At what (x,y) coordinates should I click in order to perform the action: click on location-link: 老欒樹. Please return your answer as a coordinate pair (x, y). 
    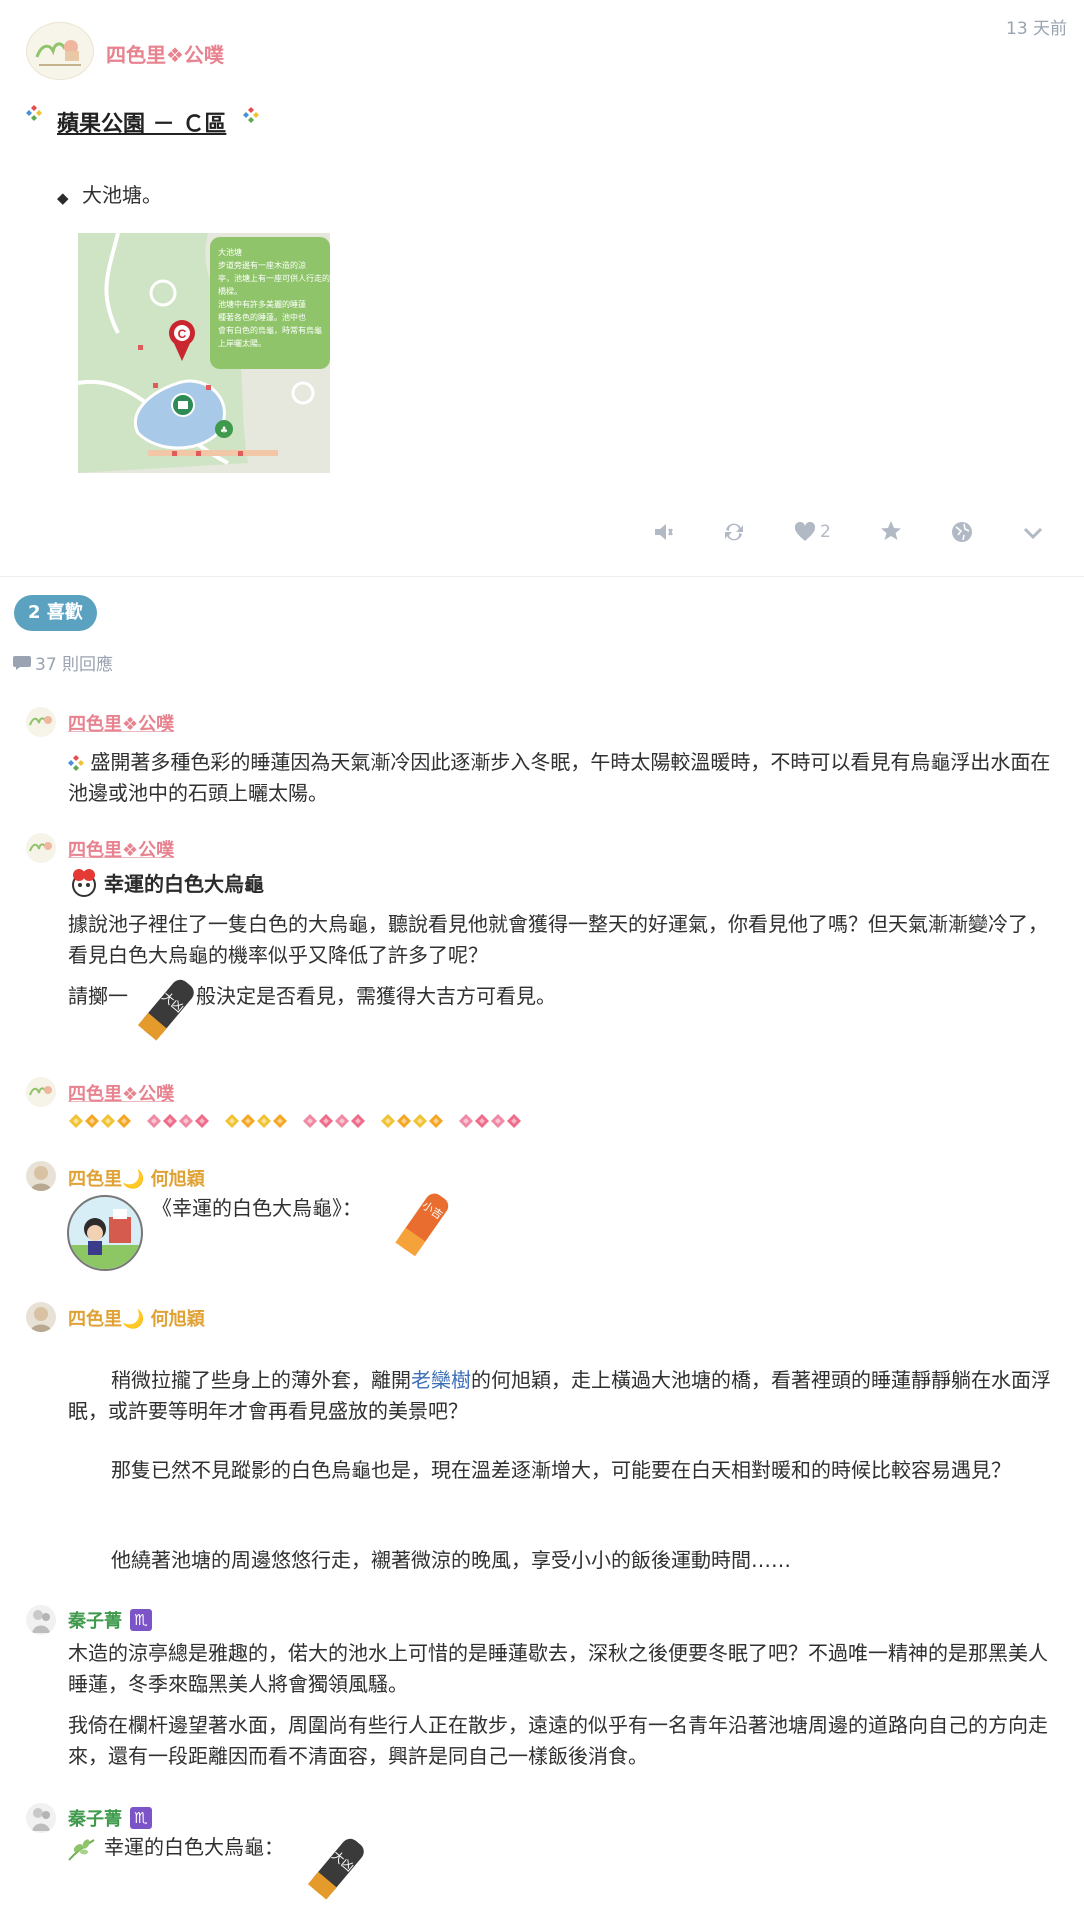
    Looking at the image, I should click on (441, 1380).